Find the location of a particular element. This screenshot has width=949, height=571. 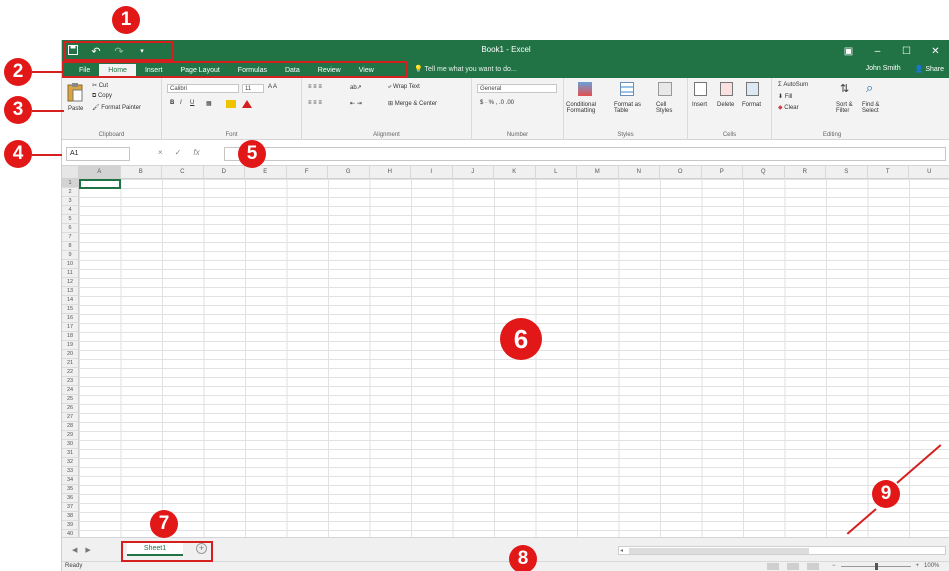

cut-button: ✂ Cut is located at coordinates (100, 85).